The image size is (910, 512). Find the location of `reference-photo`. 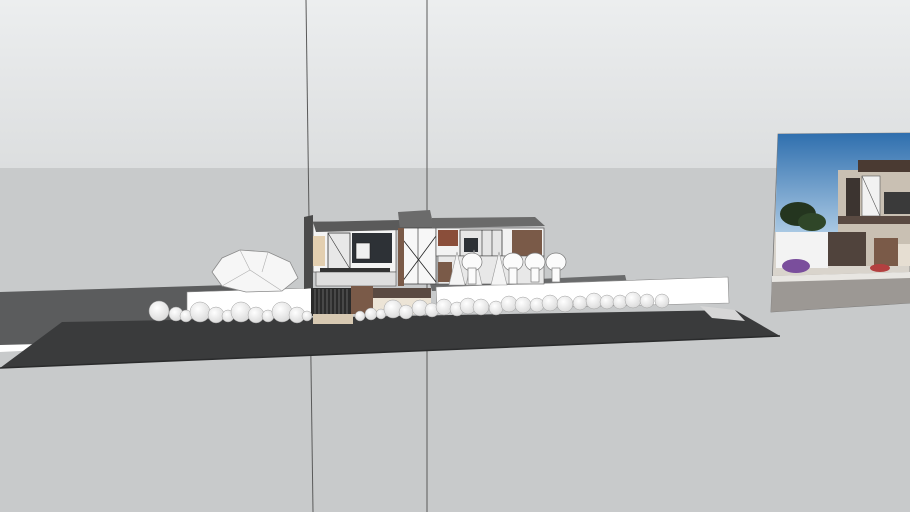

reference-photo is located at coordinates (840, 222).